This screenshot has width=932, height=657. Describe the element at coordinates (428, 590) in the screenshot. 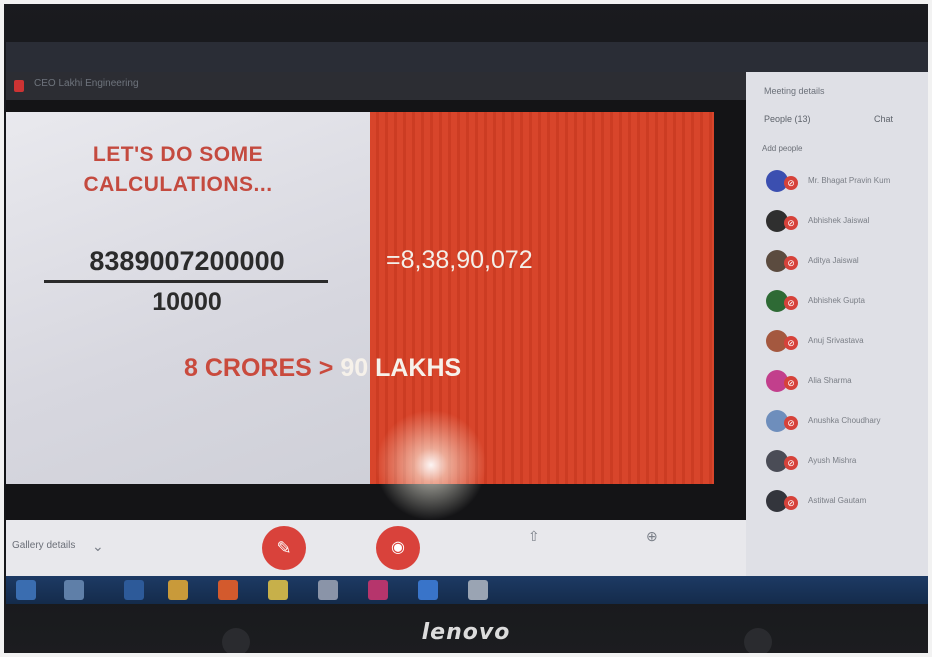

I see `bluetooth-icon` at that location.